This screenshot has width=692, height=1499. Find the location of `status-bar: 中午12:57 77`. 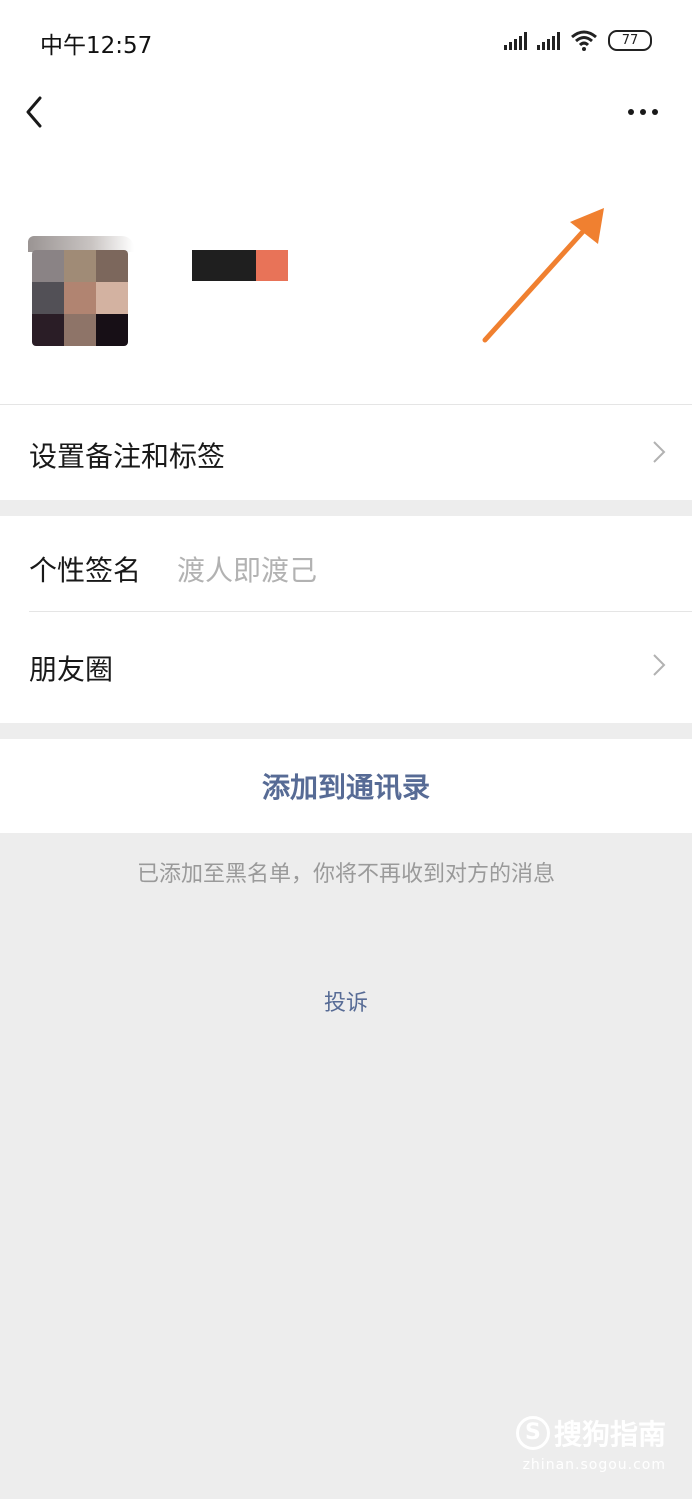

status-bar: 中午12:57 77 is located at coordinates (346, 40).